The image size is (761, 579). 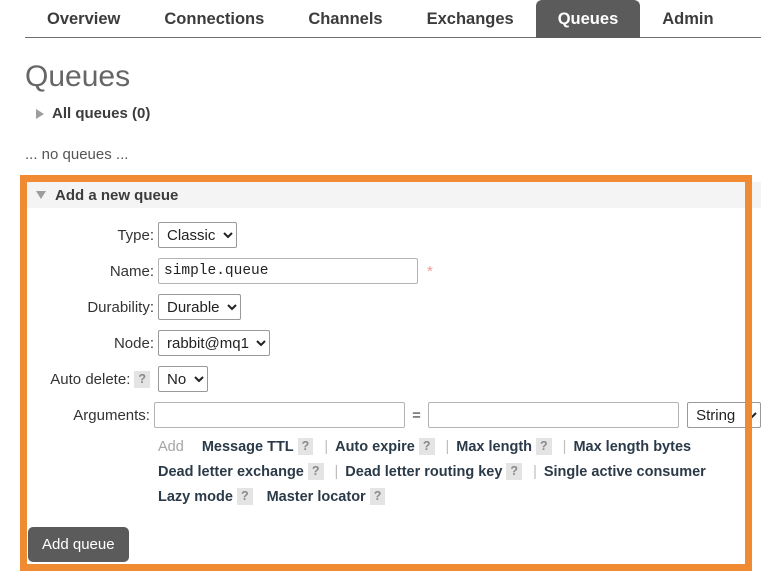 What do you see at coordinates (135, 235) in the screenshot?
I see `type-label: Type:` at bounding box center [135, 235].